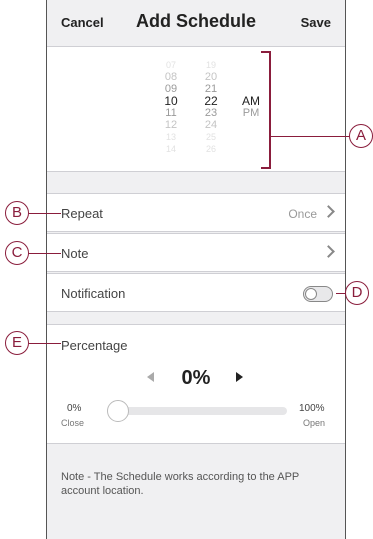 Image resolution: width=373 pixels, height=539 pixels. Describe the element at coordinates (318, 294) in the screenshot. I see `notification-toggle` at that location.